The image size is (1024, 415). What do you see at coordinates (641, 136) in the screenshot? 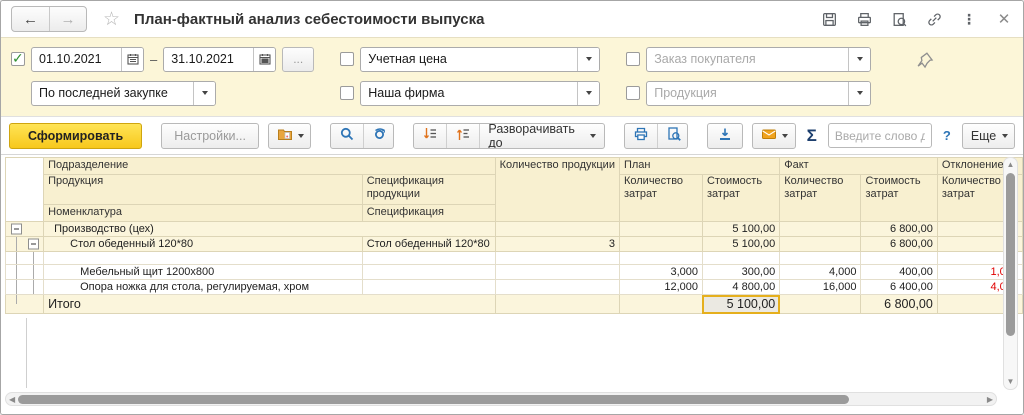
I see `print-report-button` at bounding box center [641, 136].